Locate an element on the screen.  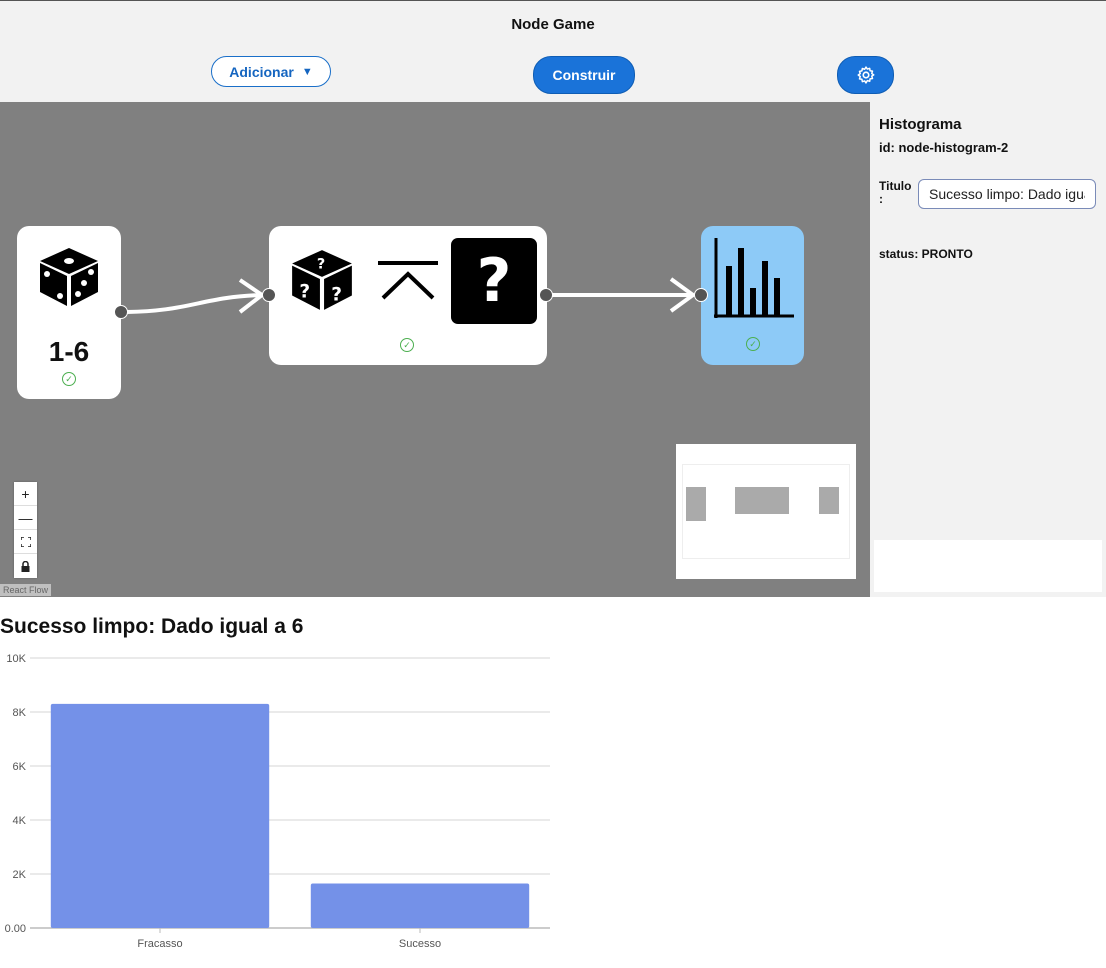
panel-footer is located at coordinates (988, 566).